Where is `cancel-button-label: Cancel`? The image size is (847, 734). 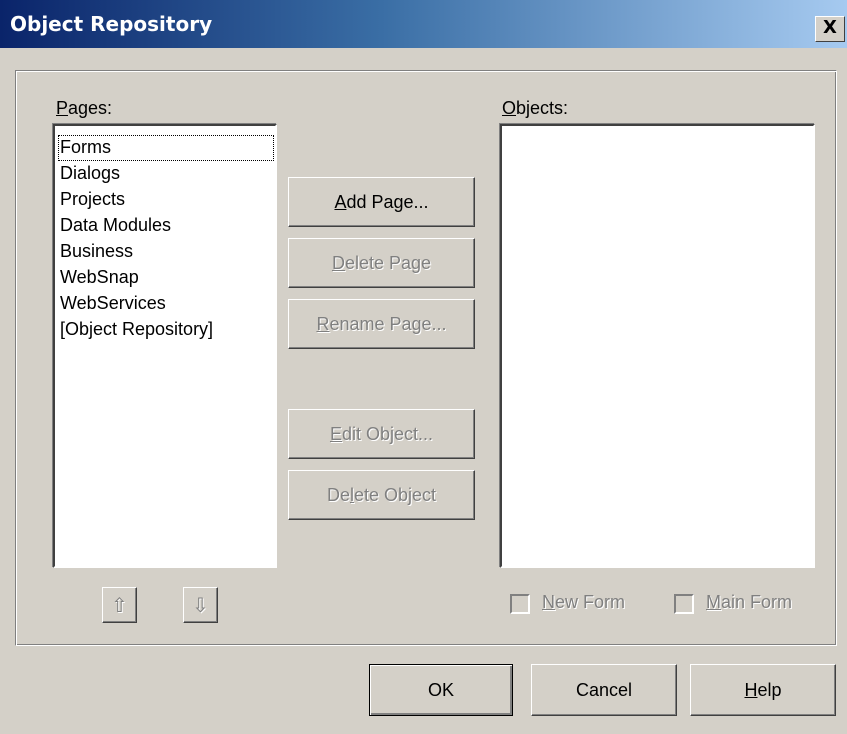 cancel-button-label: Cancel is located at coordinates (604, 689).